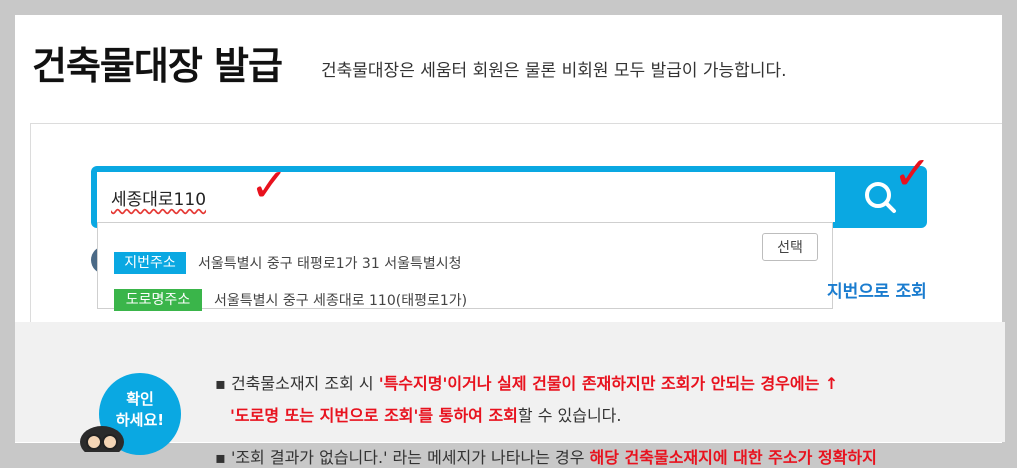  What do you see at coordinates (569, 415) in the screenshot?
I see `info-text: 할 수 있습니다.` at bounding box center [569, 415].